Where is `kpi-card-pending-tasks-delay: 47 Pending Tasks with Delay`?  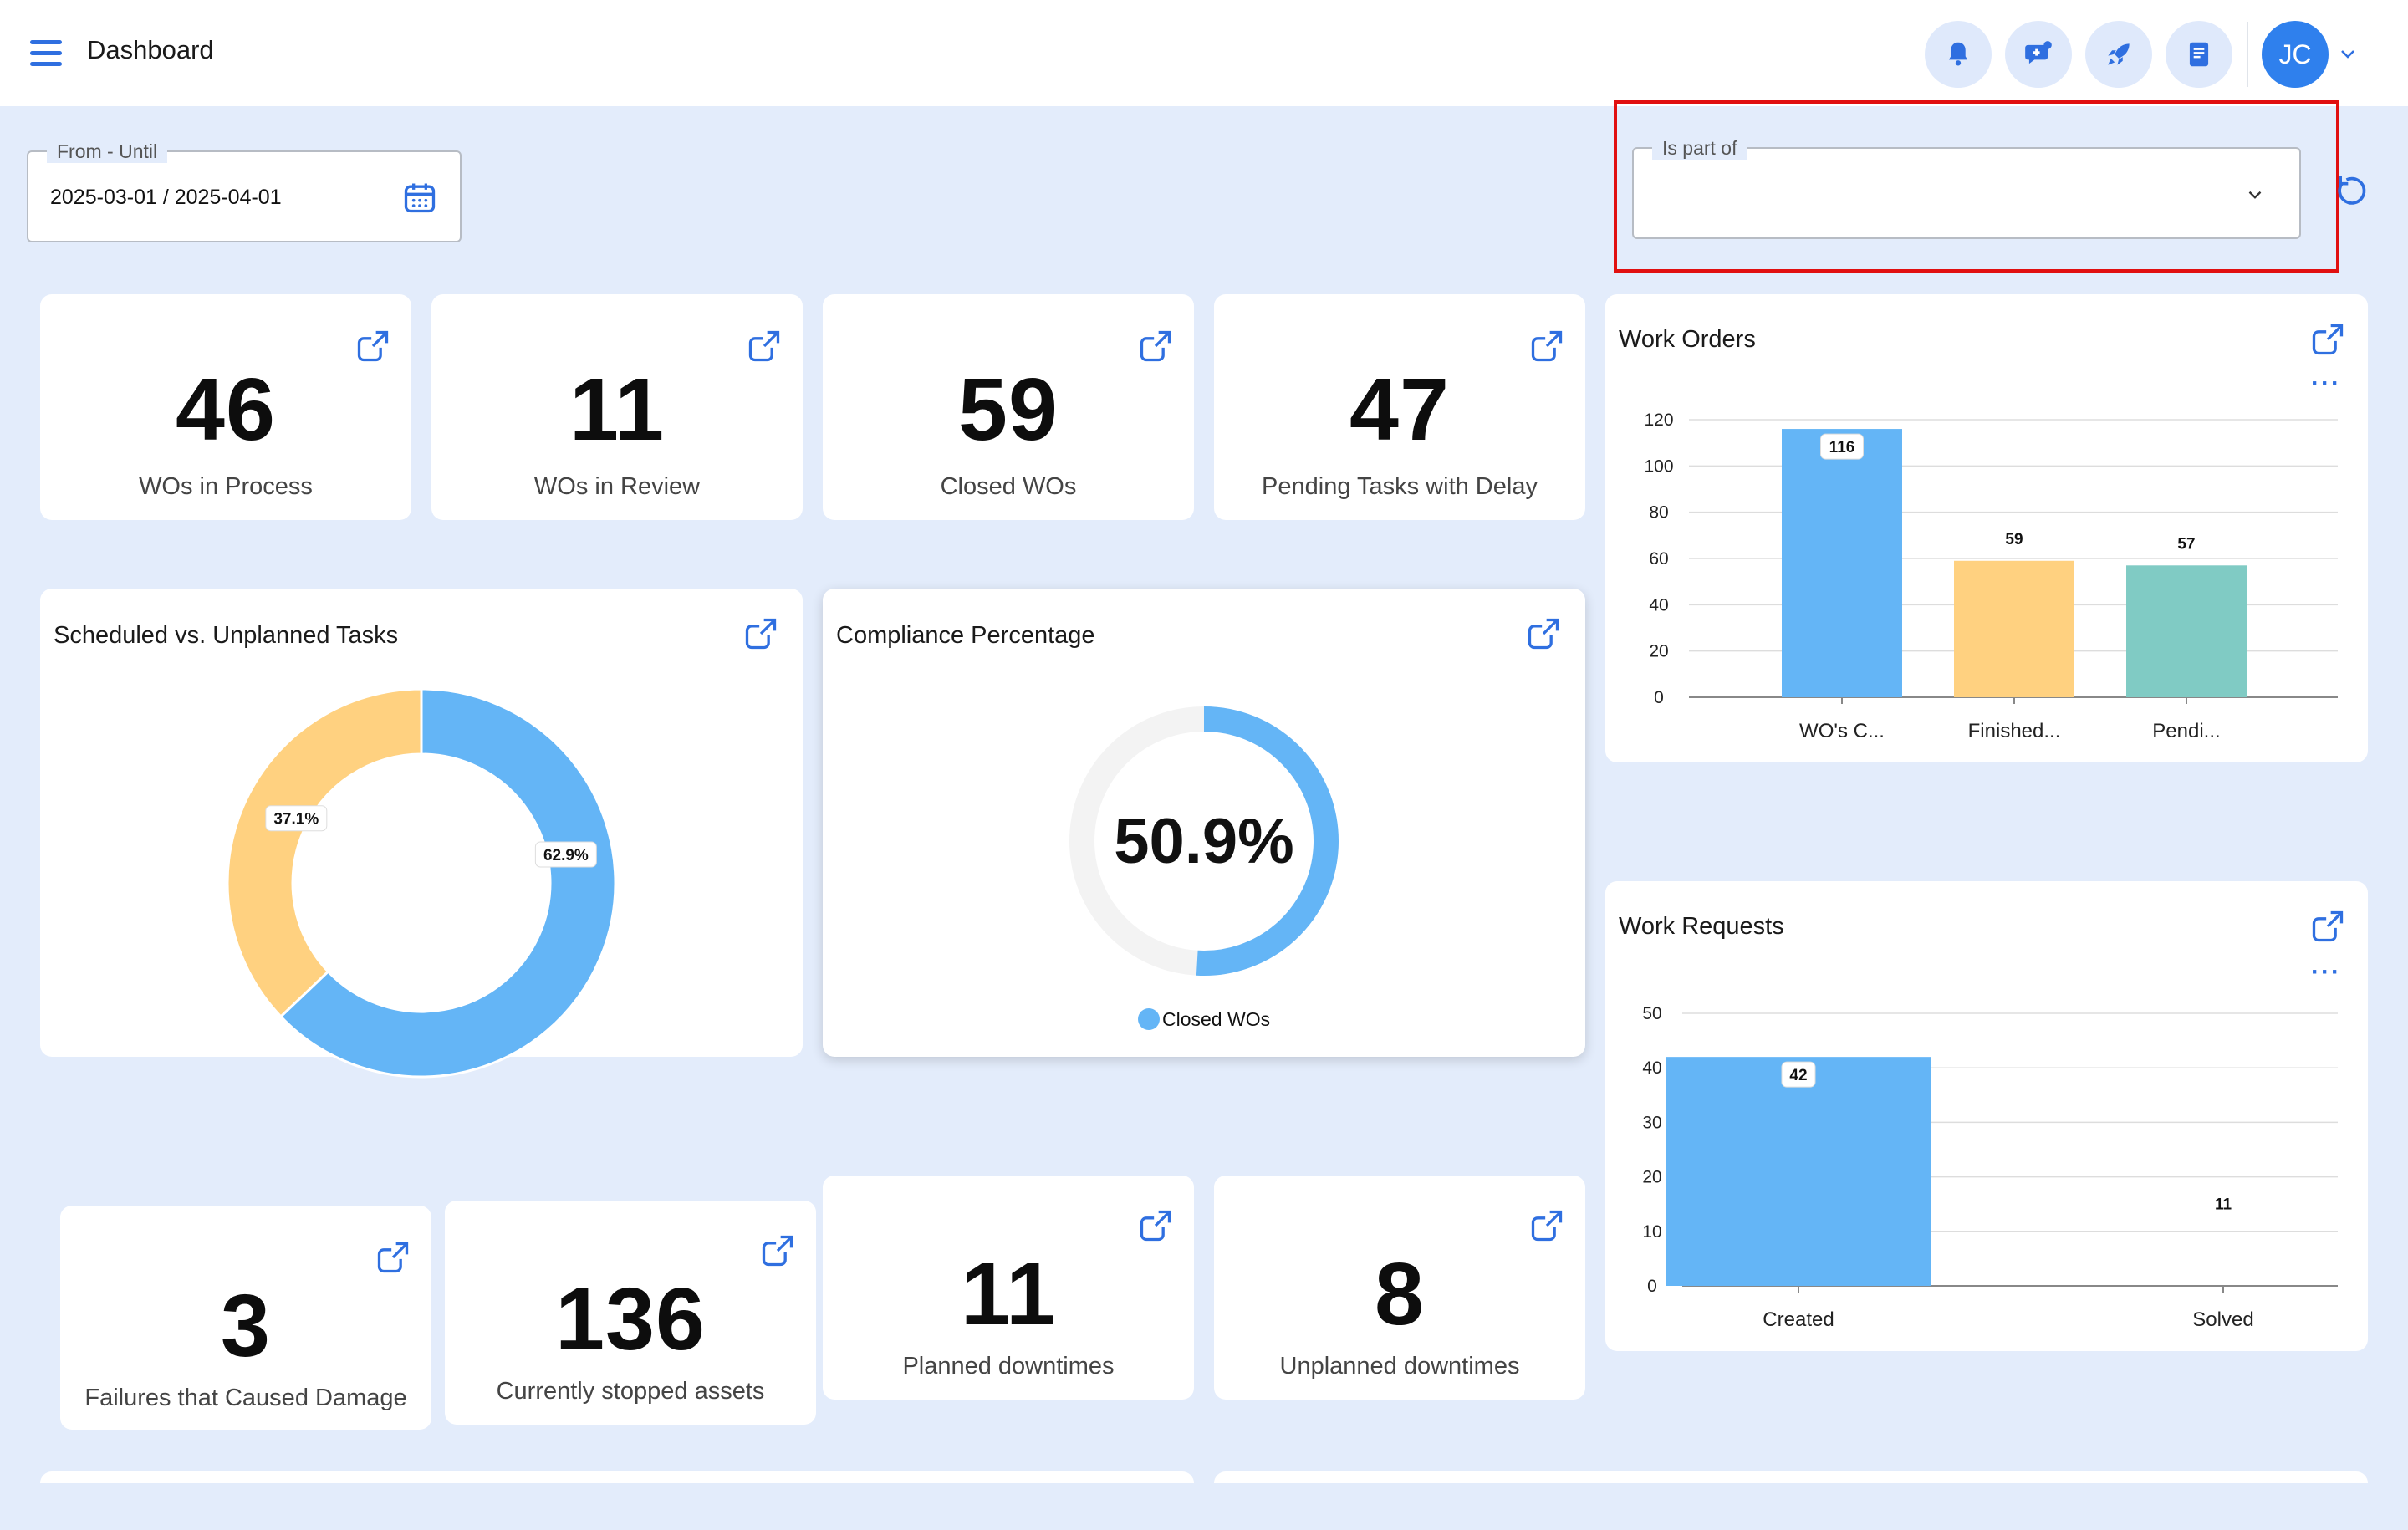 kpi-card-pending-tasks-delay: 47 Pending Tasks with Delay is located at coordinates (1399, 407).